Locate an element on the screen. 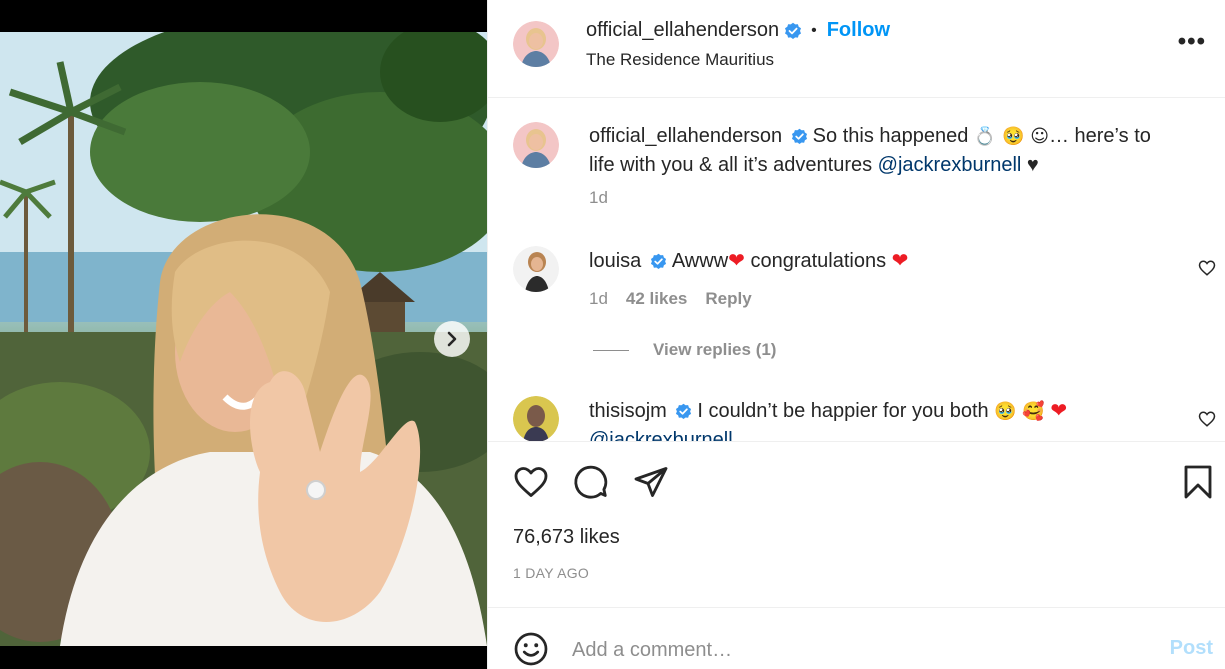 This screenshot has height=669, width=1225. action-bar: 76,673 likes 1 DAY AGO is located at coordinates (856, 524).